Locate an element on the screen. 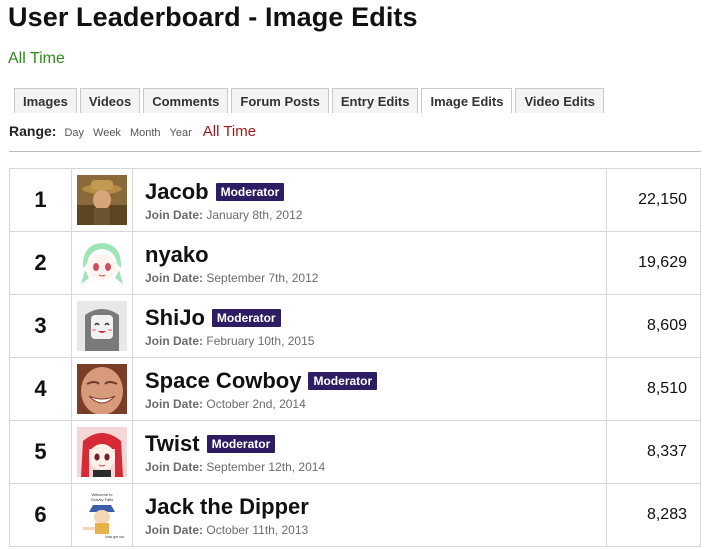 The width and height of the screenshot is (713, 549). gray-robot-avatar-icon is located at coordinates (102, 326).